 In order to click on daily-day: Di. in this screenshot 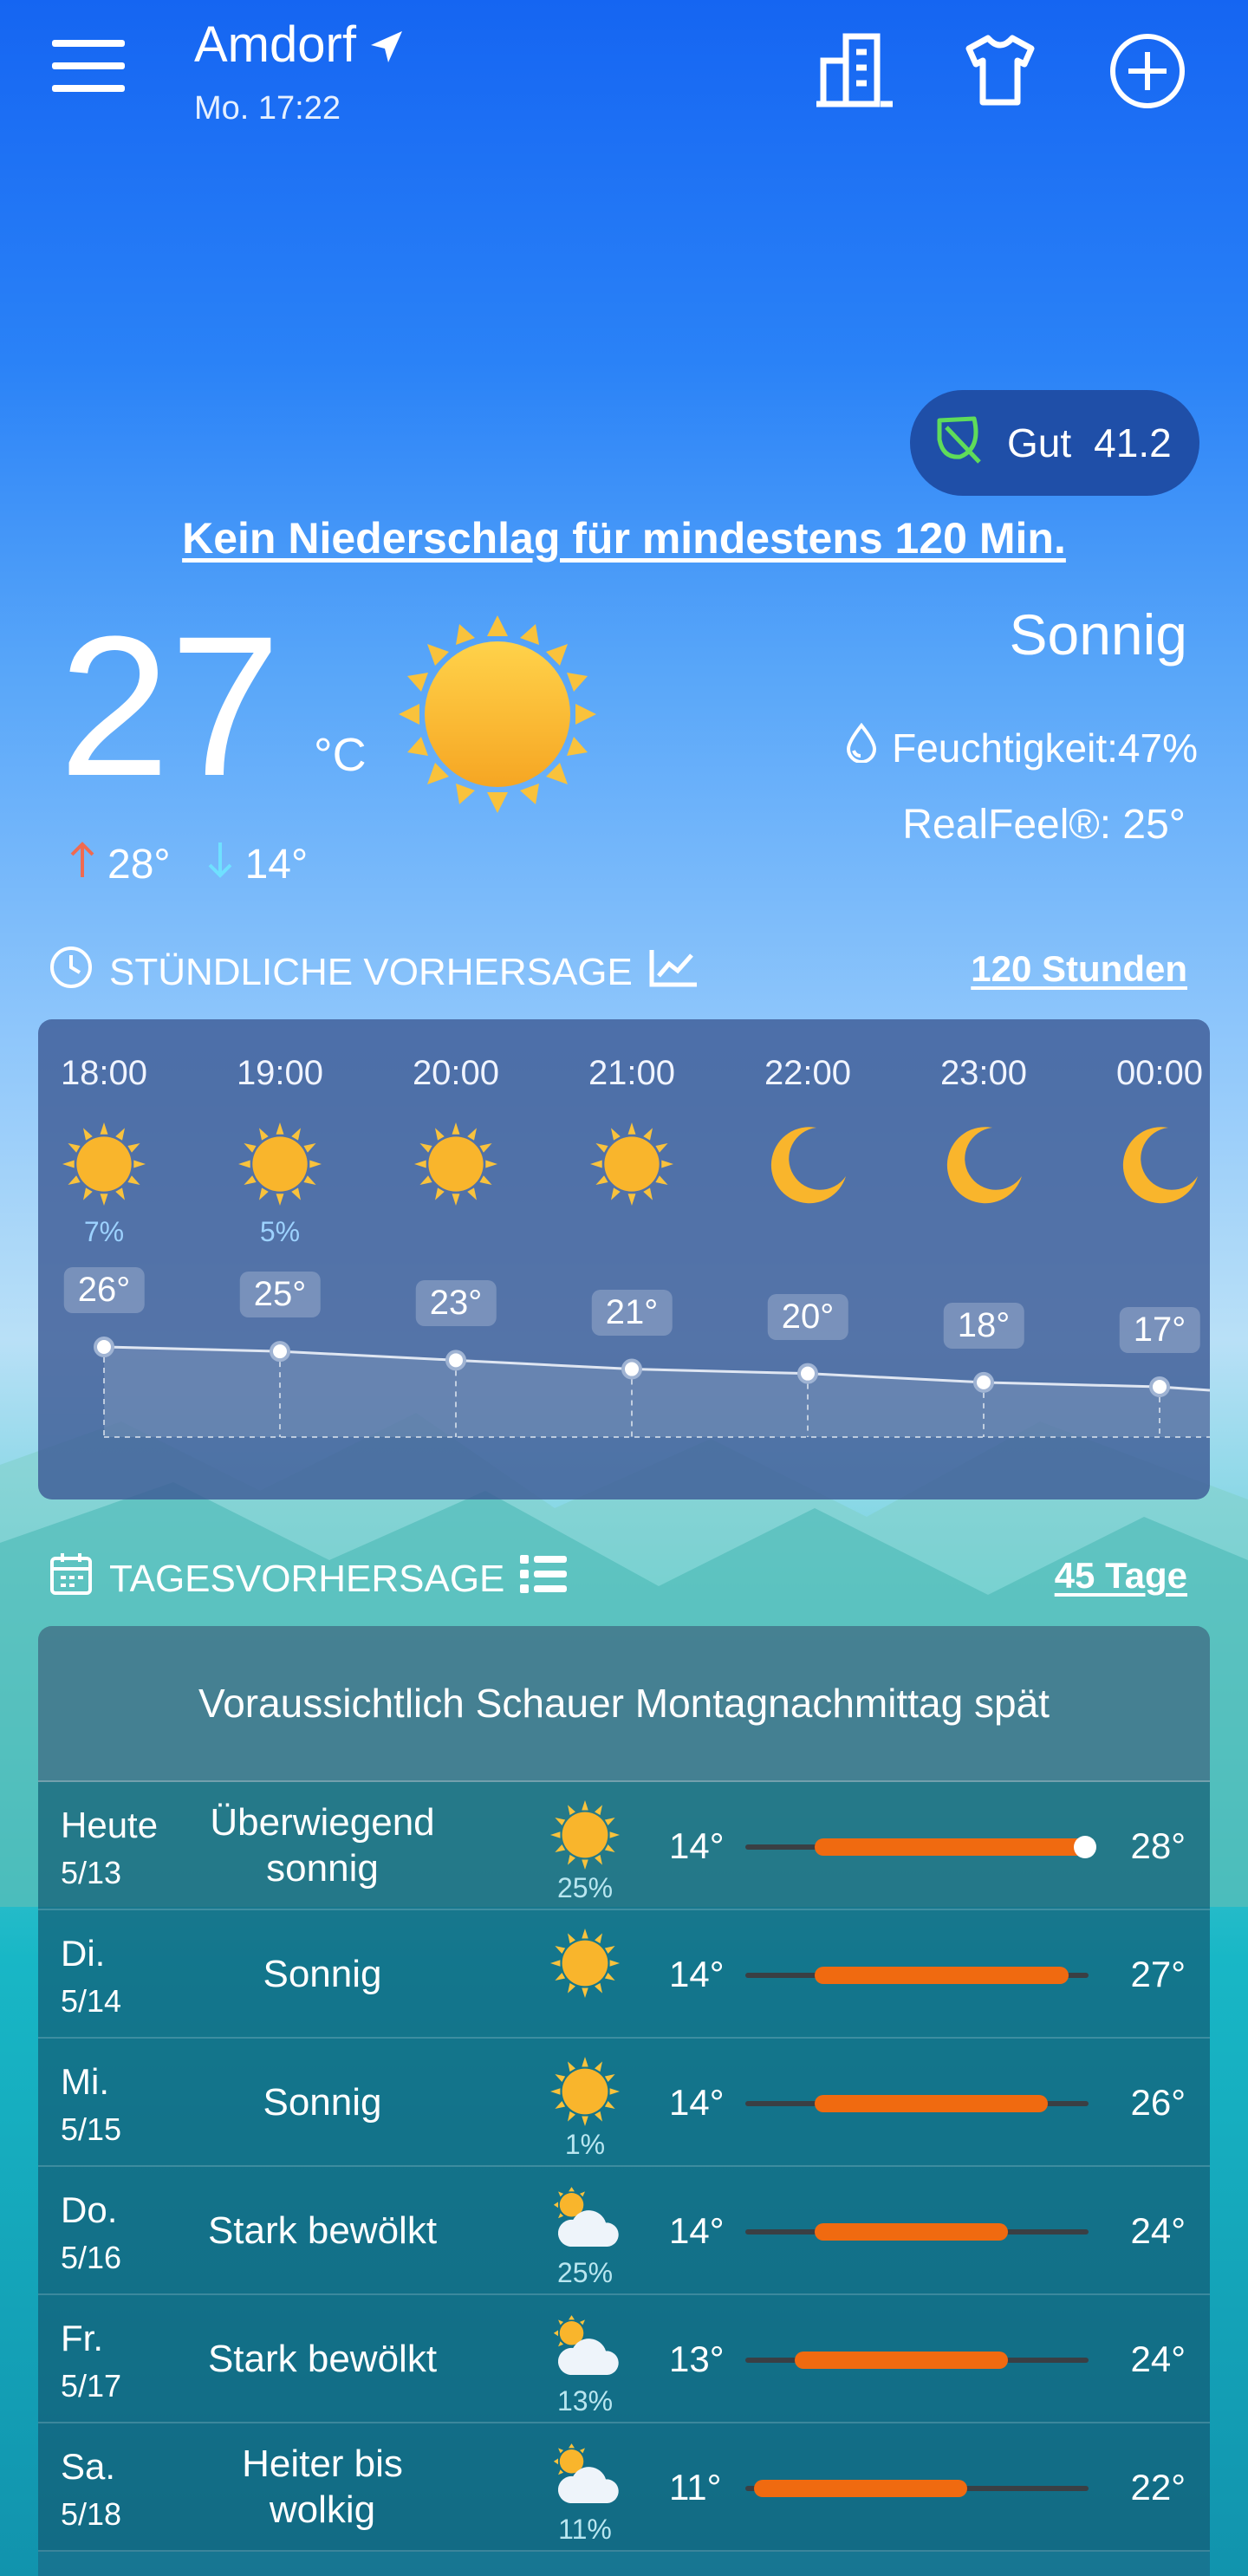, I will do `click(83, 1953)`.